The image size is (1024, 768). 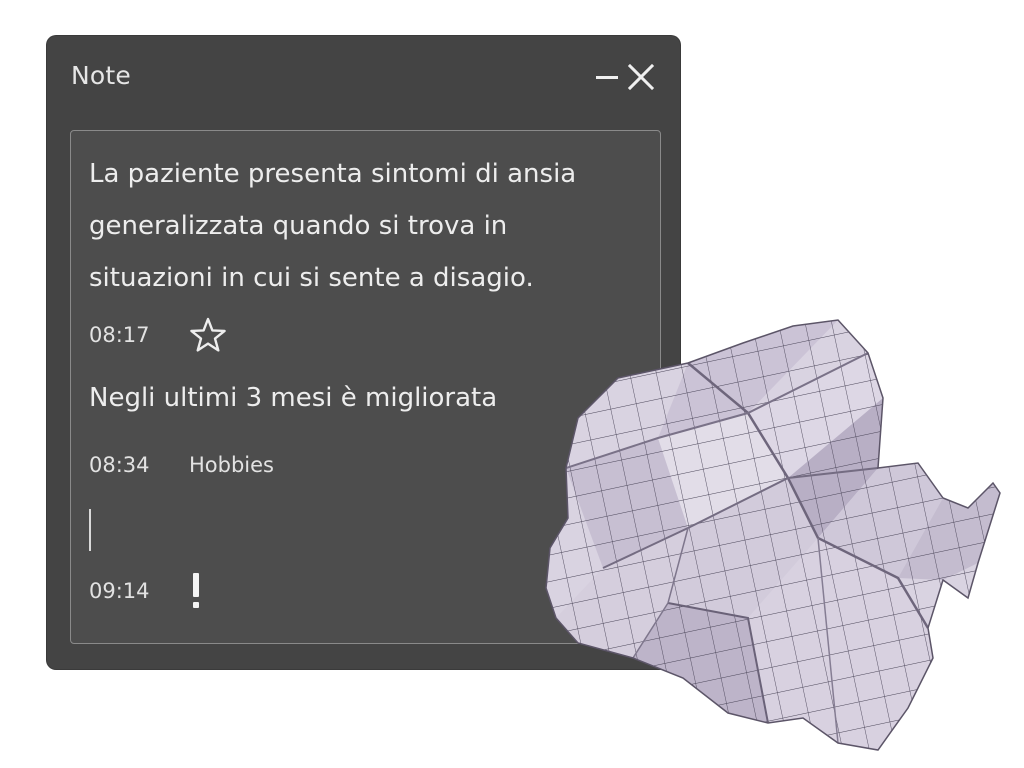 I want to click on window-controls, so click(x=624, y=77).